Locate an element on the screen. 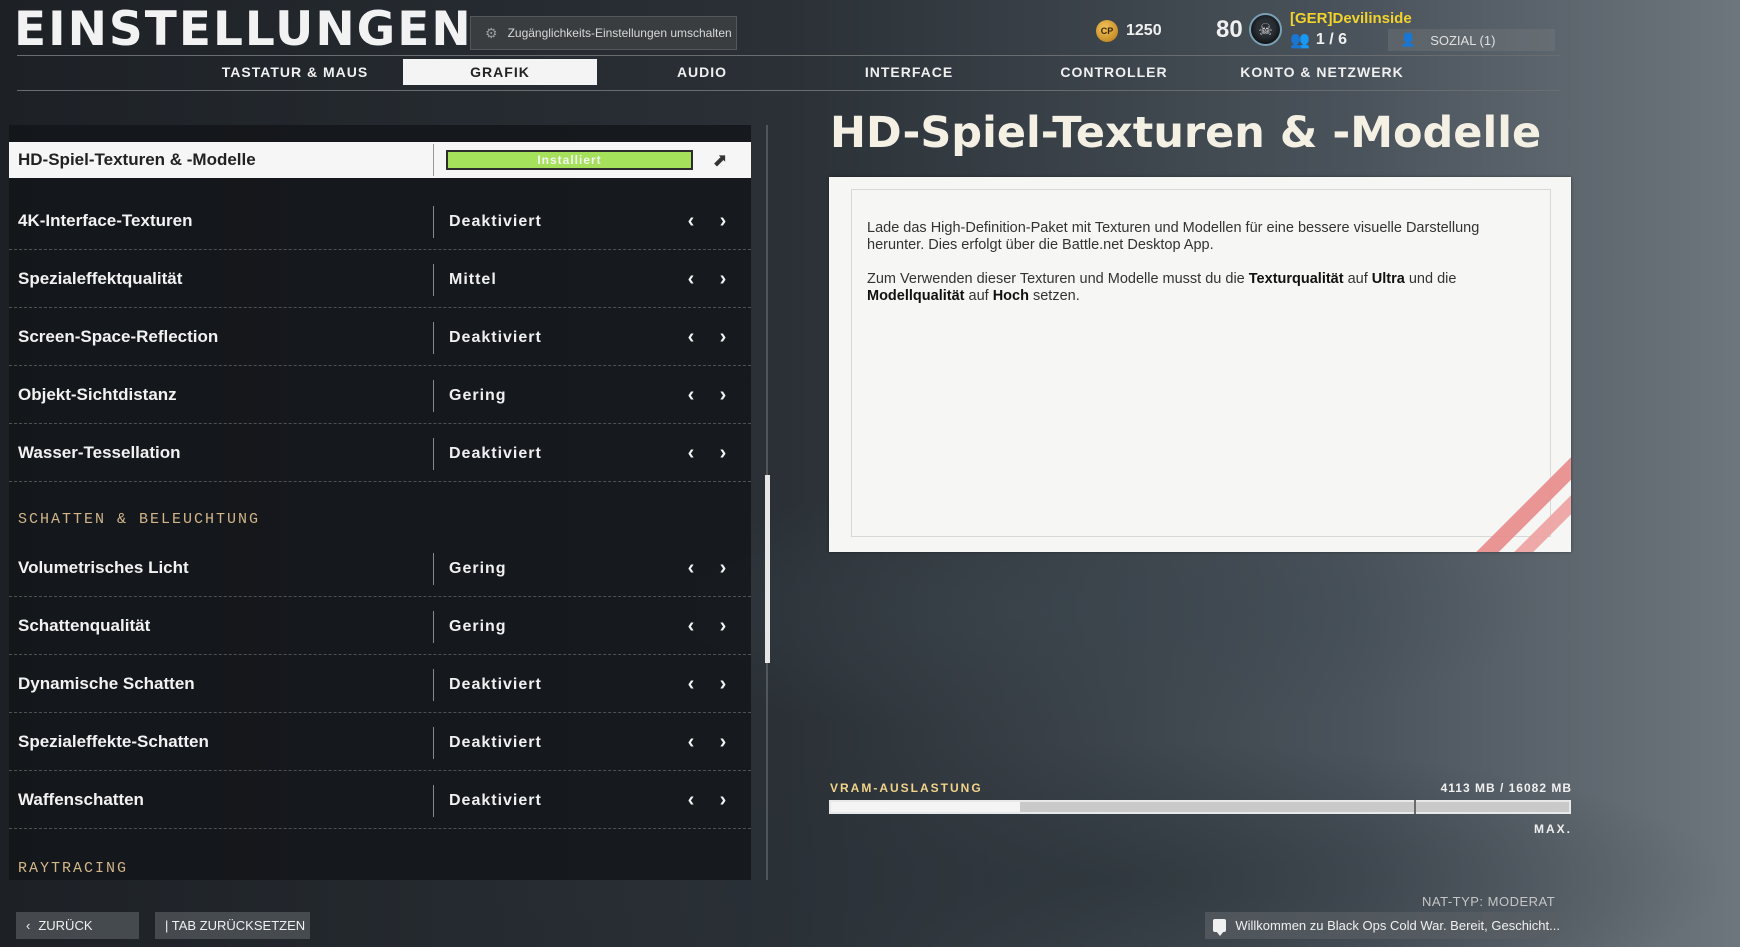  gear-icon: ⚙ is located at coordinates (491, 32).